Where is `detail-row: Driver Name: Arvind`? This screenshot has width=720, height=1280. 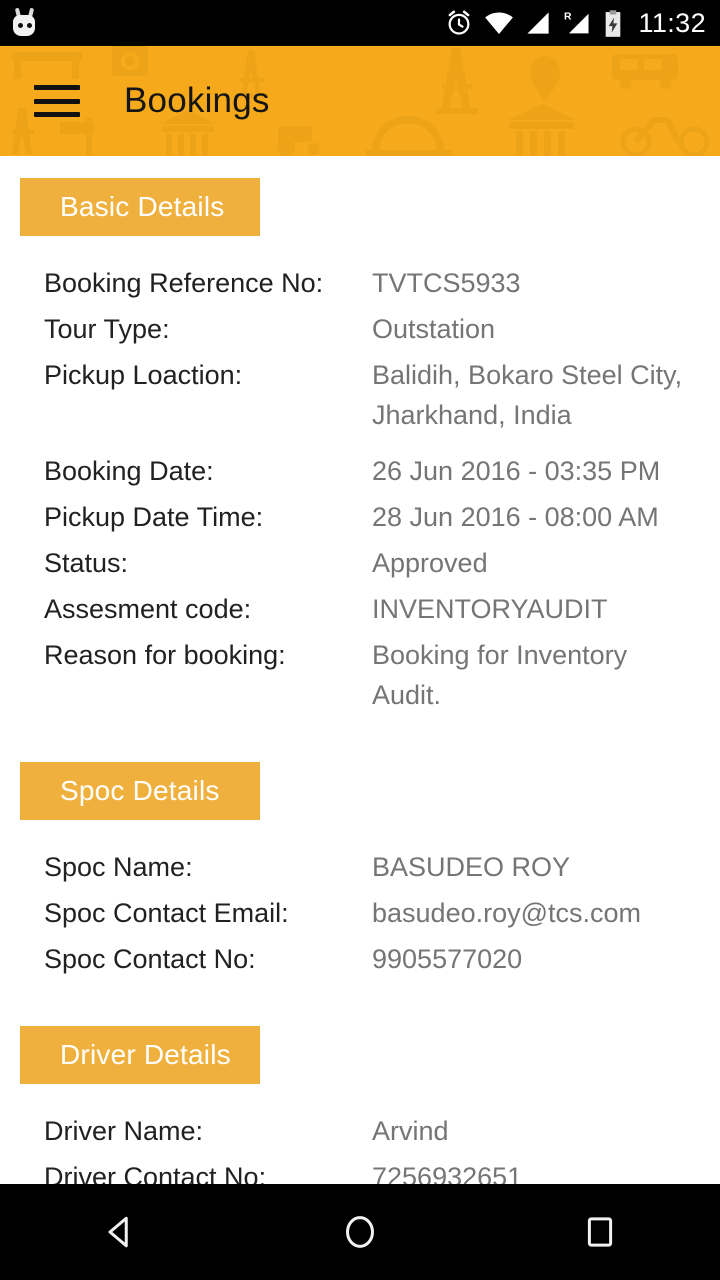 detail-row: Driver Name: Arvind is located at coordinates (360, 1131).